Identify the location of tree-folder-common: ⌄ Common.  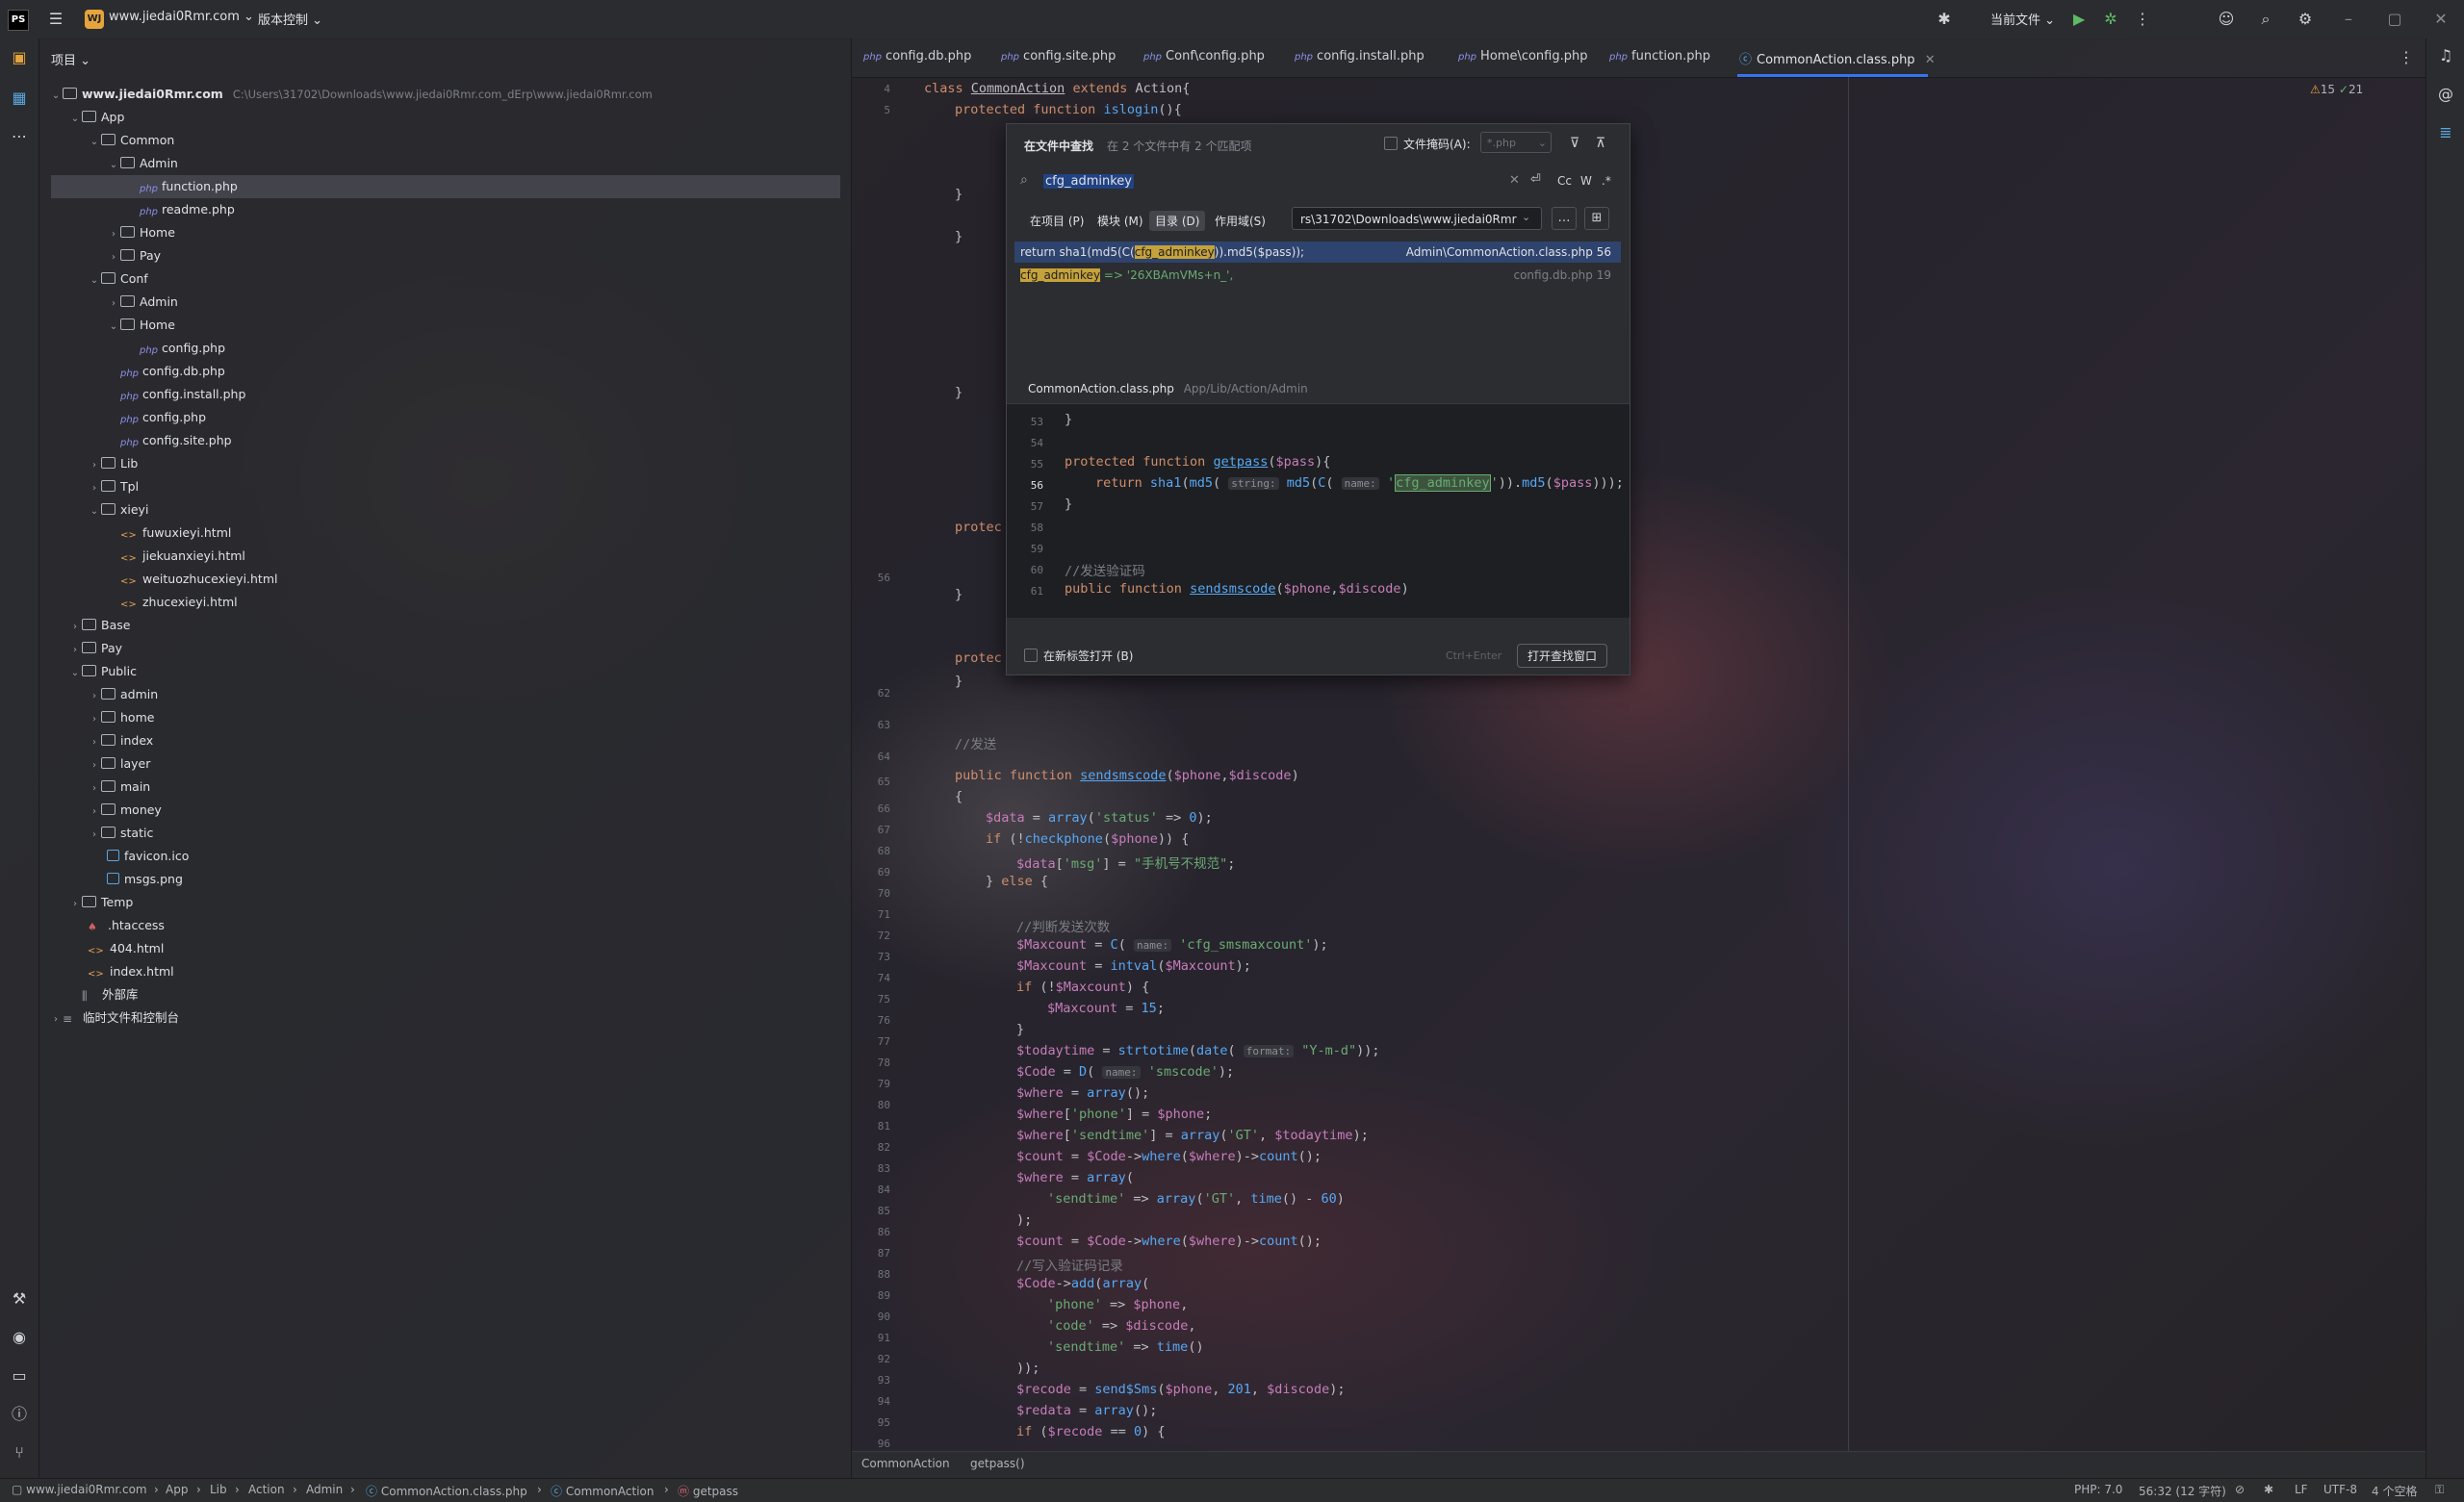
(131, 140).